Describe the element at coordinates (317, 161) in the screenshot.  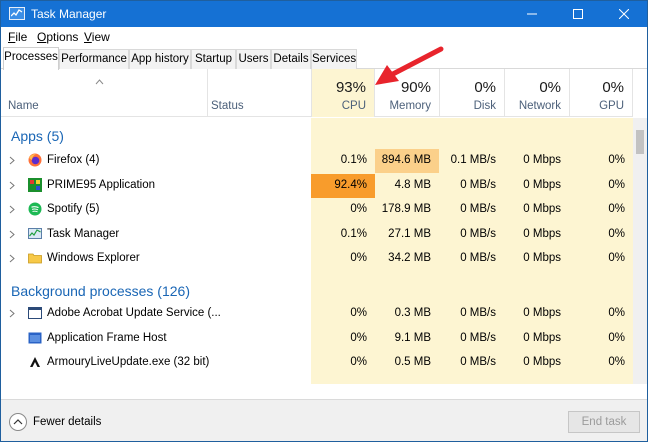
I see `process-row: Firefox (4) 0.1% 894.6 MB 0.1 MB/s 0 Mbps 0%` at that location.